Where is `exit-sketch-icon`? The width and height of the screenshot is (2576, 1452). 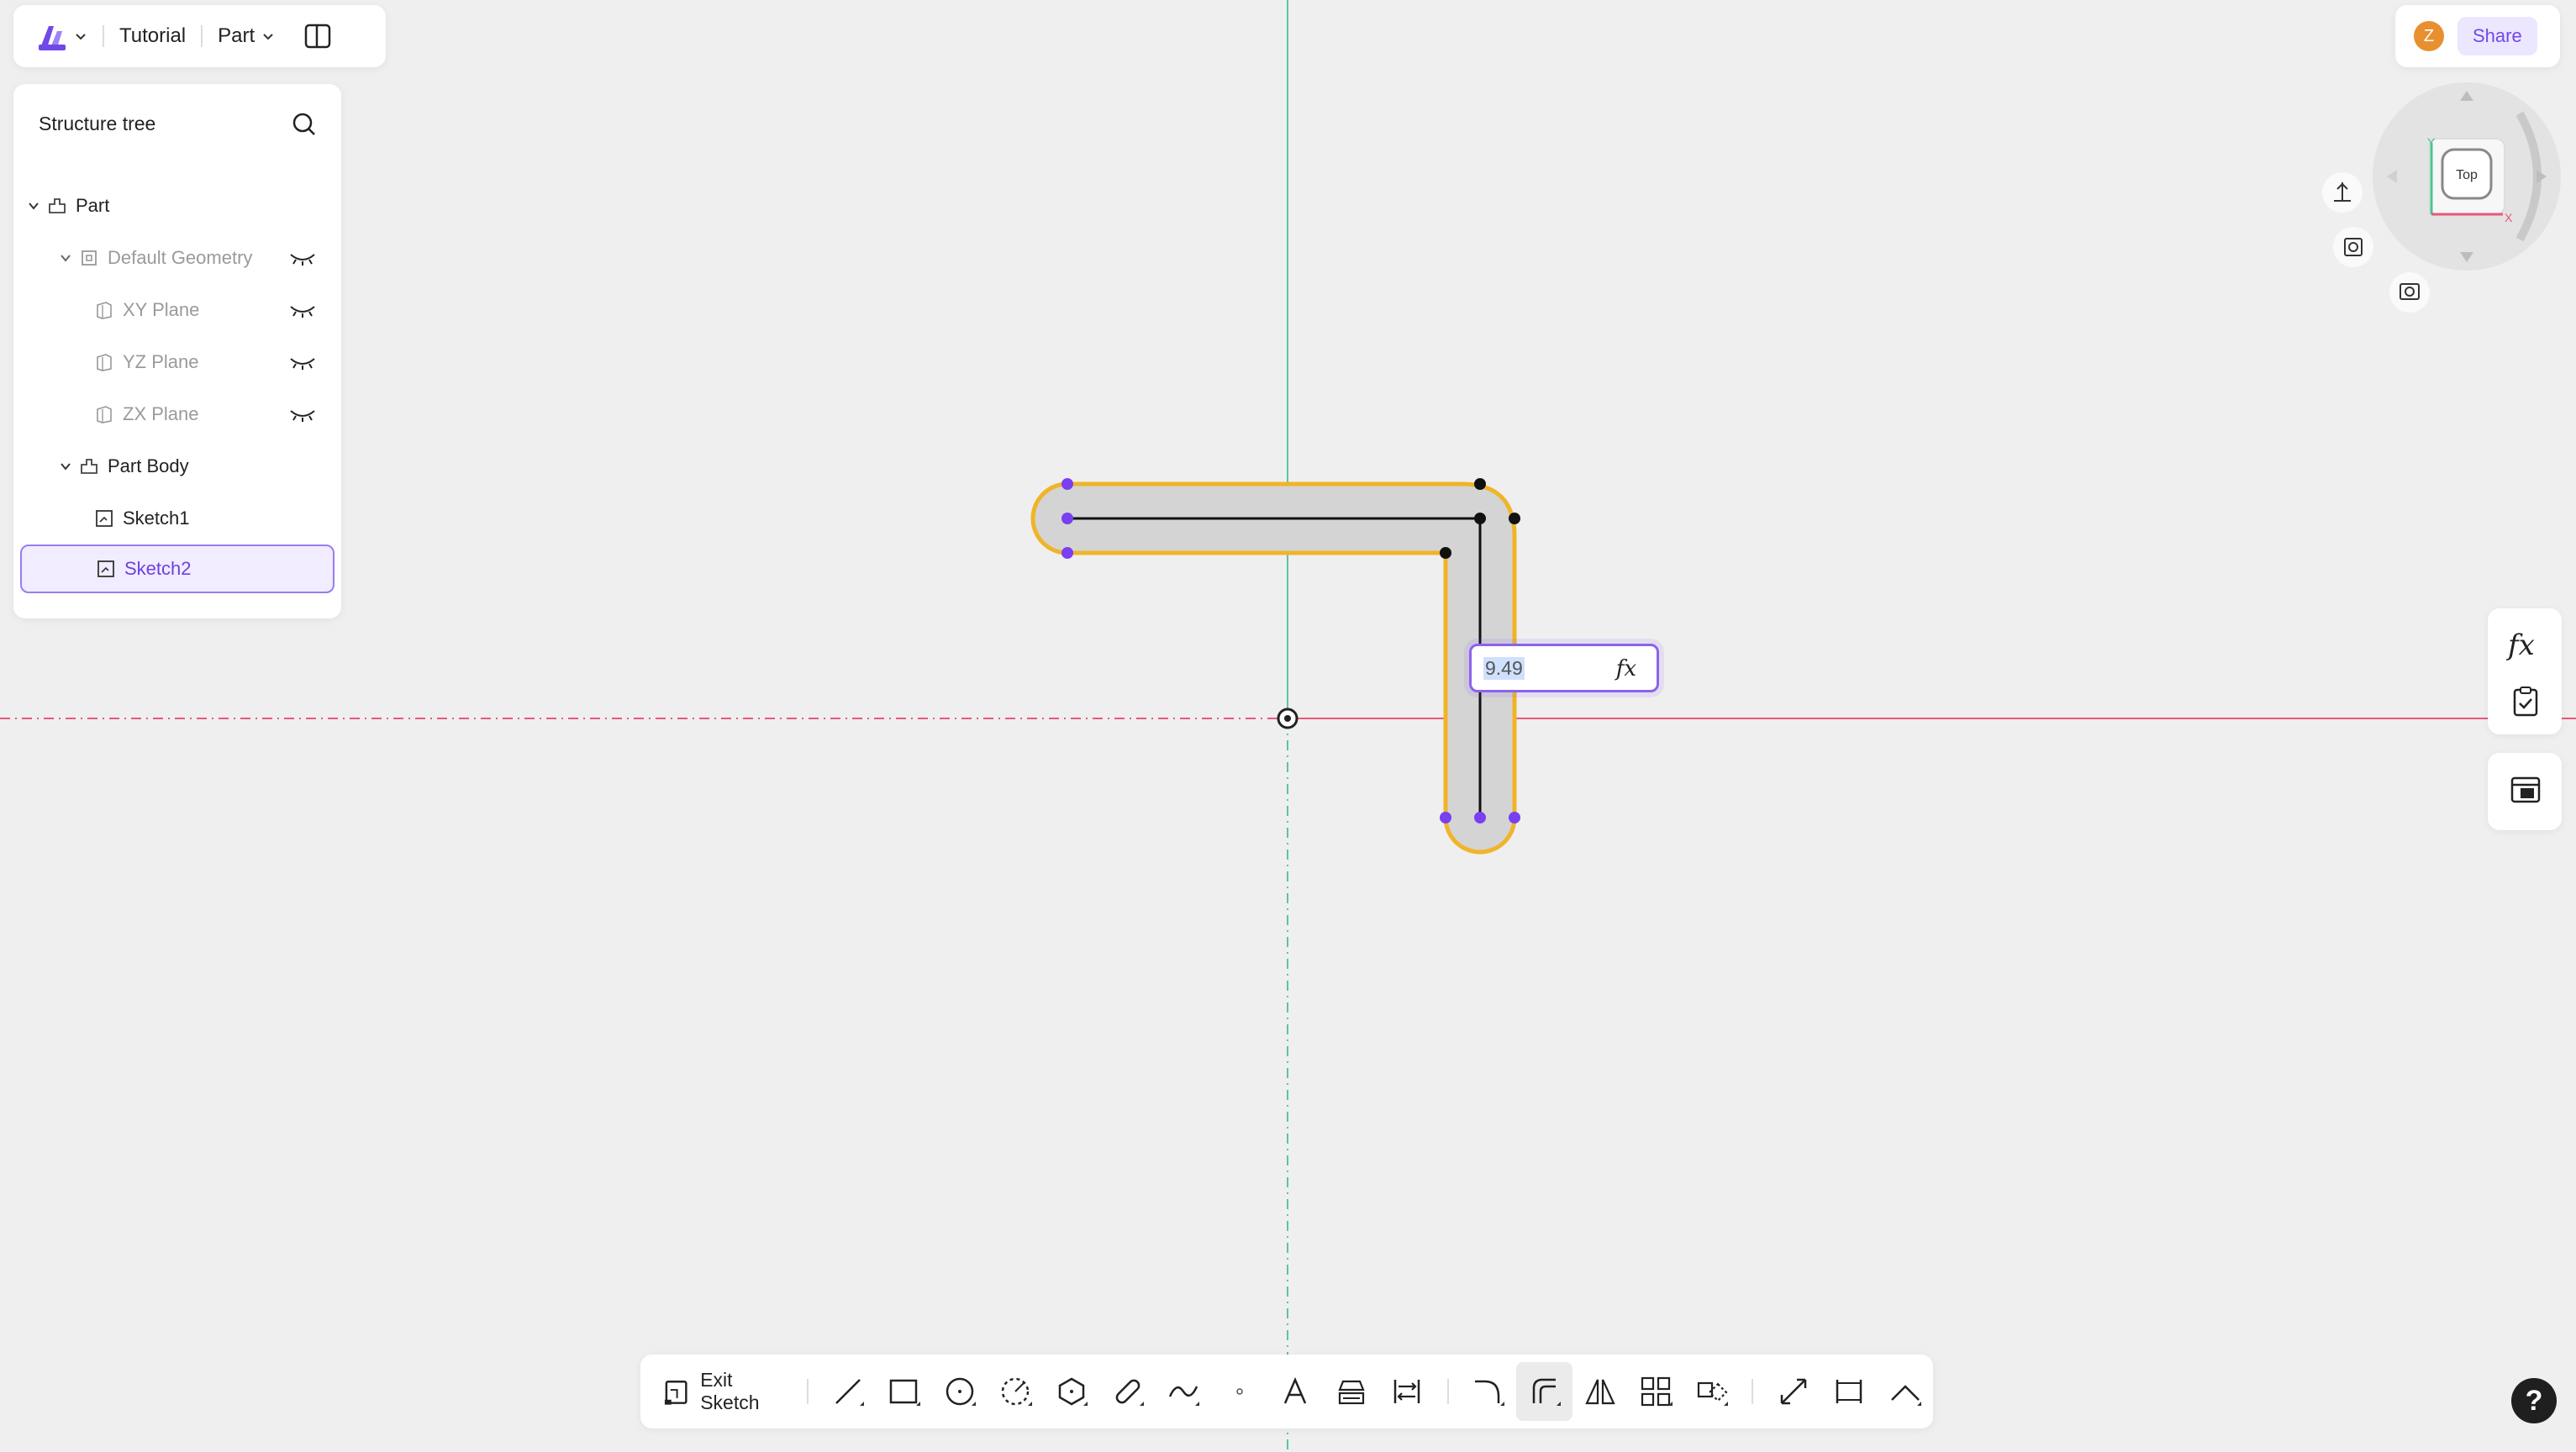 exit-sketch-icon is located at coordinates (675, 1393).